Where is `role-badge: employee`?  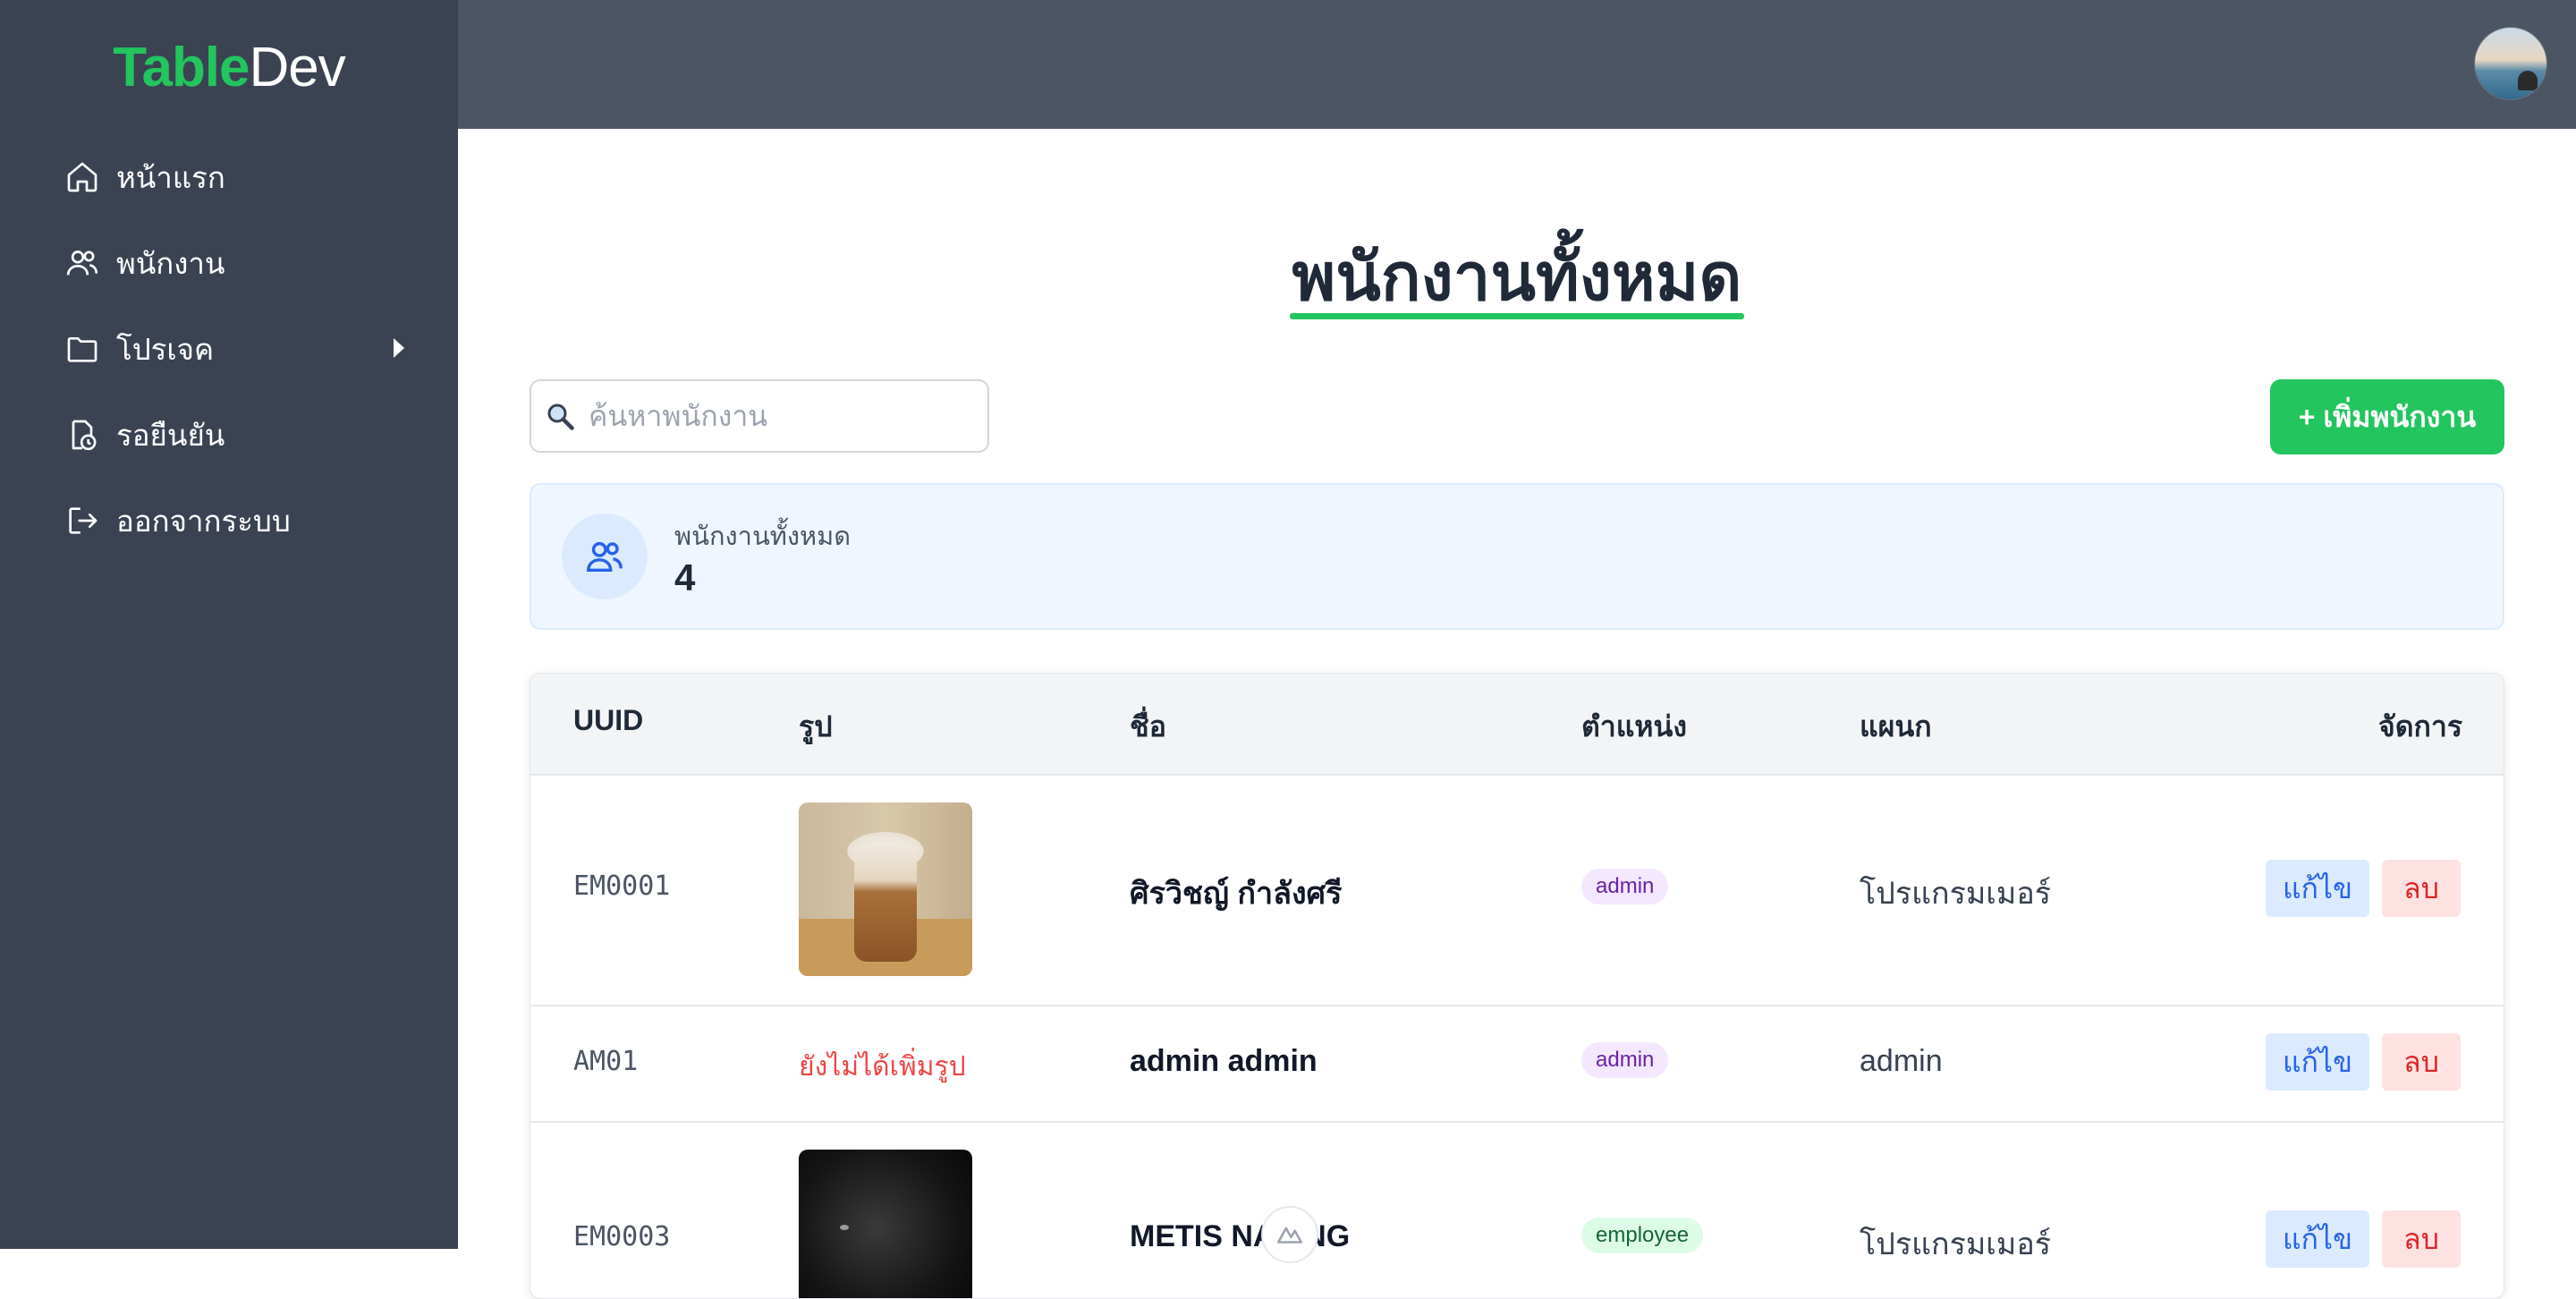 role-badge: employee is located at coordinates (1642, 1235).